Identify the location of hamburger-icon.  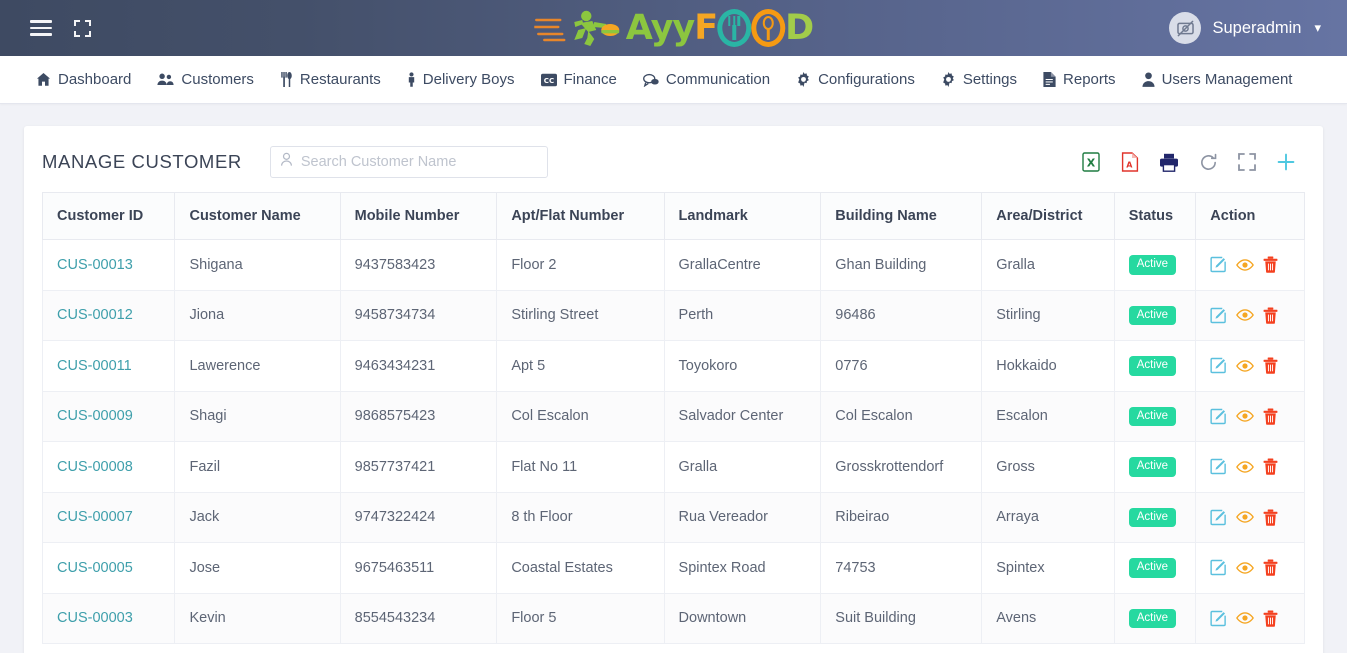
(41, 28).